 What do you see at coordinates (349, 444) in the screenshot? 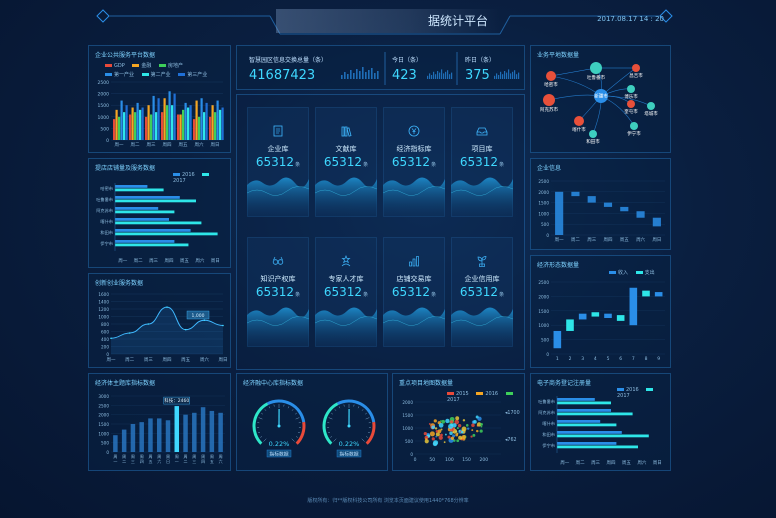
I see `gauge-value: 0.22%` at bounding box center [349, 444].